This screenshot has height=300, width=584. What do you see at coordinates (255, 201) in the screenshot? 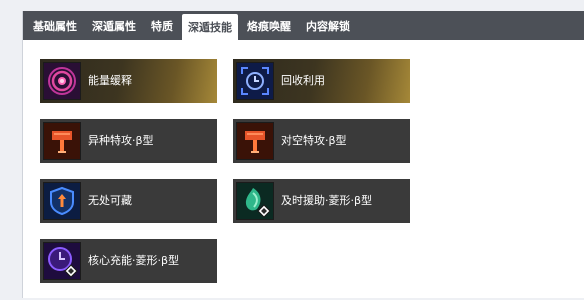
I see `green-crystal-icon` at bounding box center [255, 201].